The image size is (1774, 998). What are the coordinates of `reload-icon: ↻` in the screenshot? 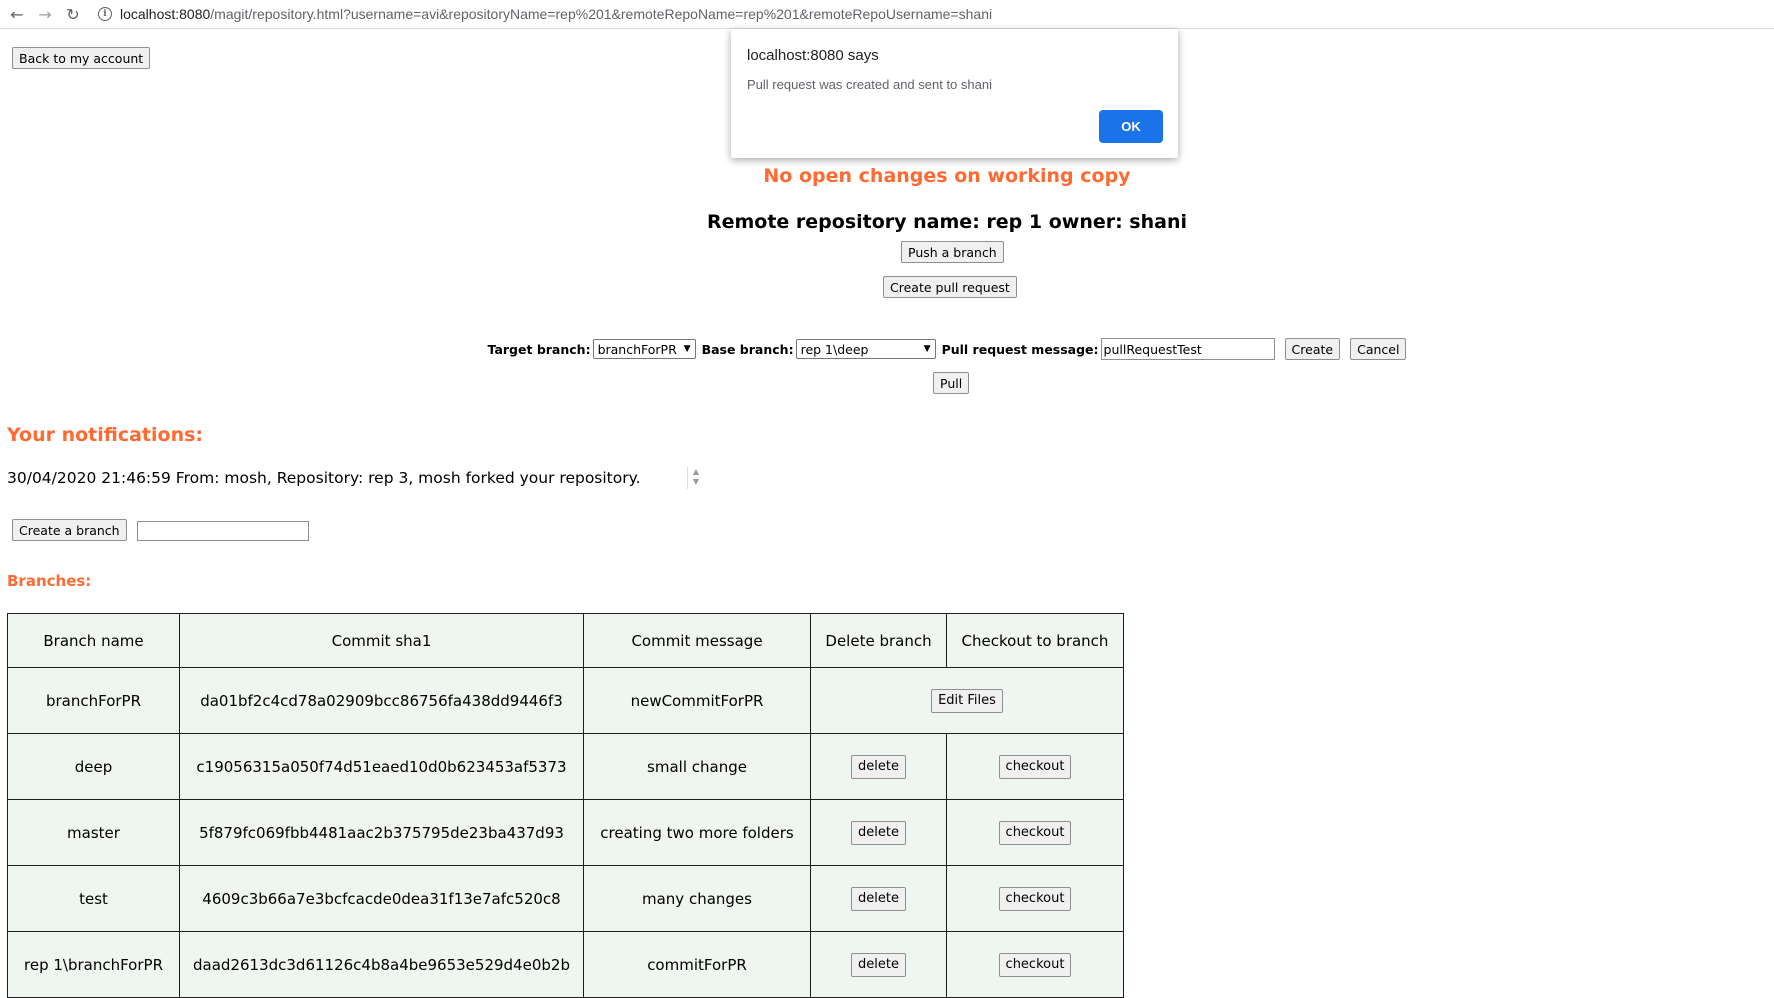 It's located at (73, 14).